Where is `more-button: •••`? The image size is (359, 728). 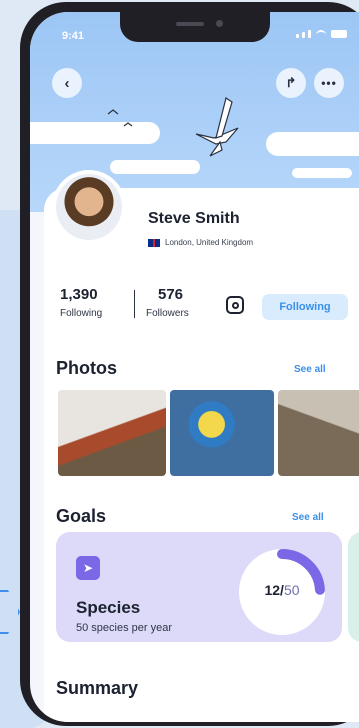
more-button: ••• is located at coordinates (329, 83).